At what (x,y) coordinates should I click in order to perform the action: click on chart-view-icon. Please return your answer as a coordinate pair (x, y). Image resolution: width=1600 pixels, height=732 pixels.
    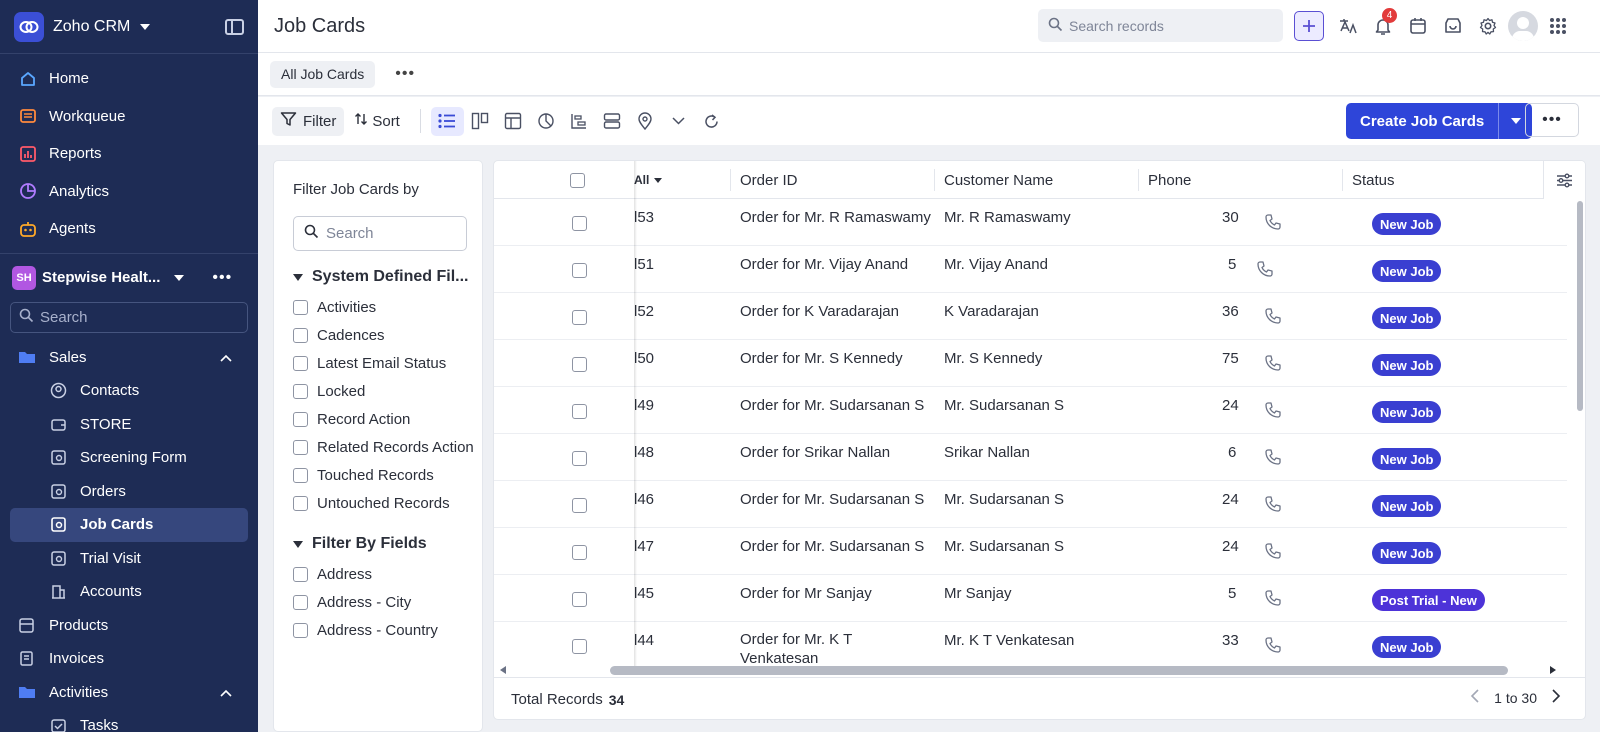
    Looking at the image, I should click on (546, 121).